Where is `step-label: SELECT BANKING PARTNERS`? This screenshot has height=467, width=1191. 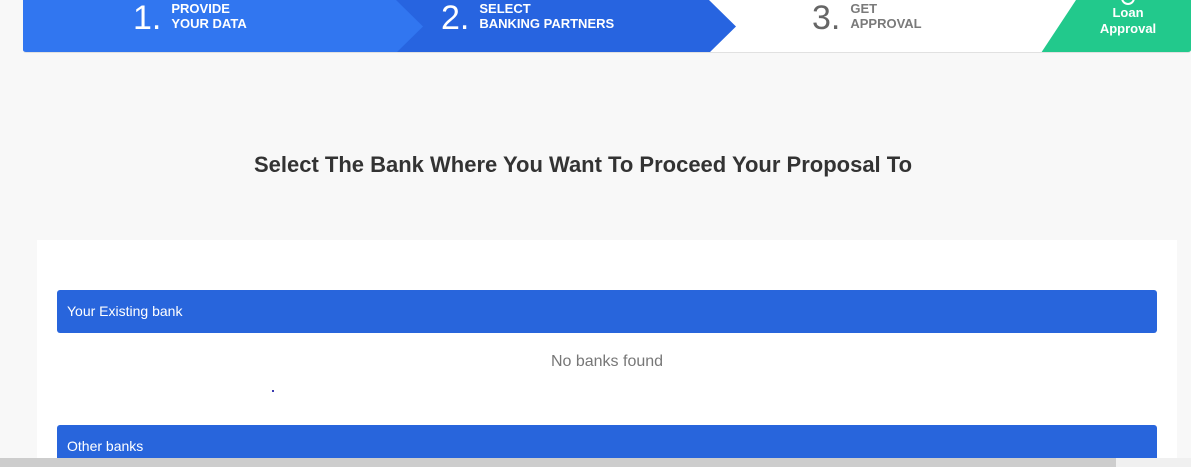 step-label: SELECT BANKING PARTNERS is located at coordinates (546, 16).